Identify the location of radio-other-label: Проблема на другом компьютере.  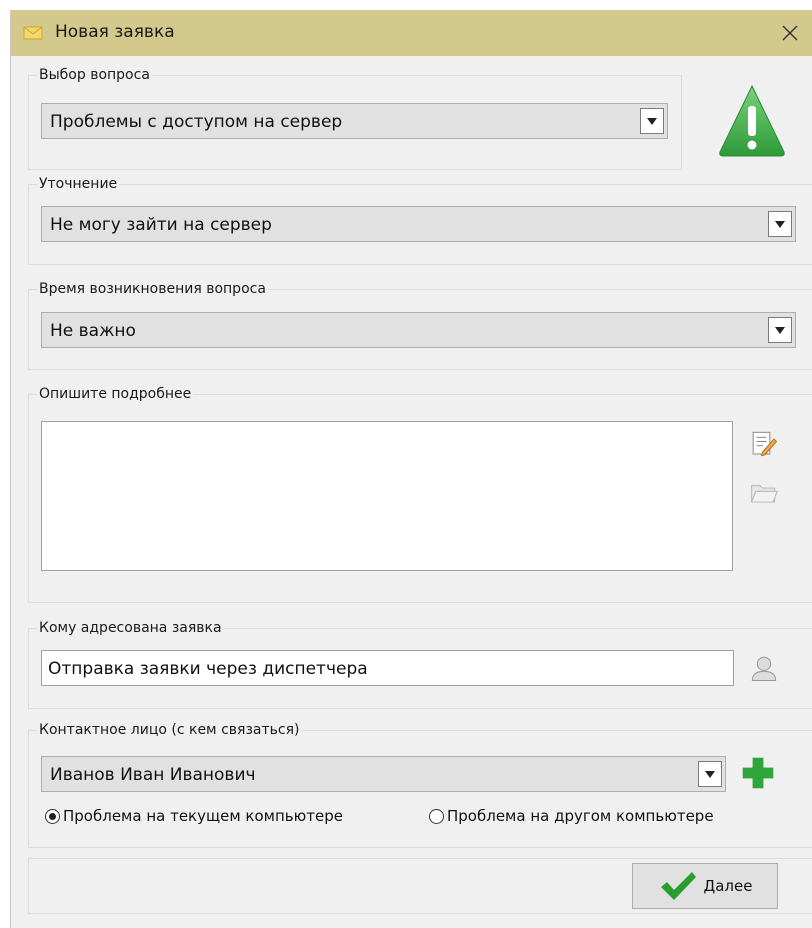
(580, 816).